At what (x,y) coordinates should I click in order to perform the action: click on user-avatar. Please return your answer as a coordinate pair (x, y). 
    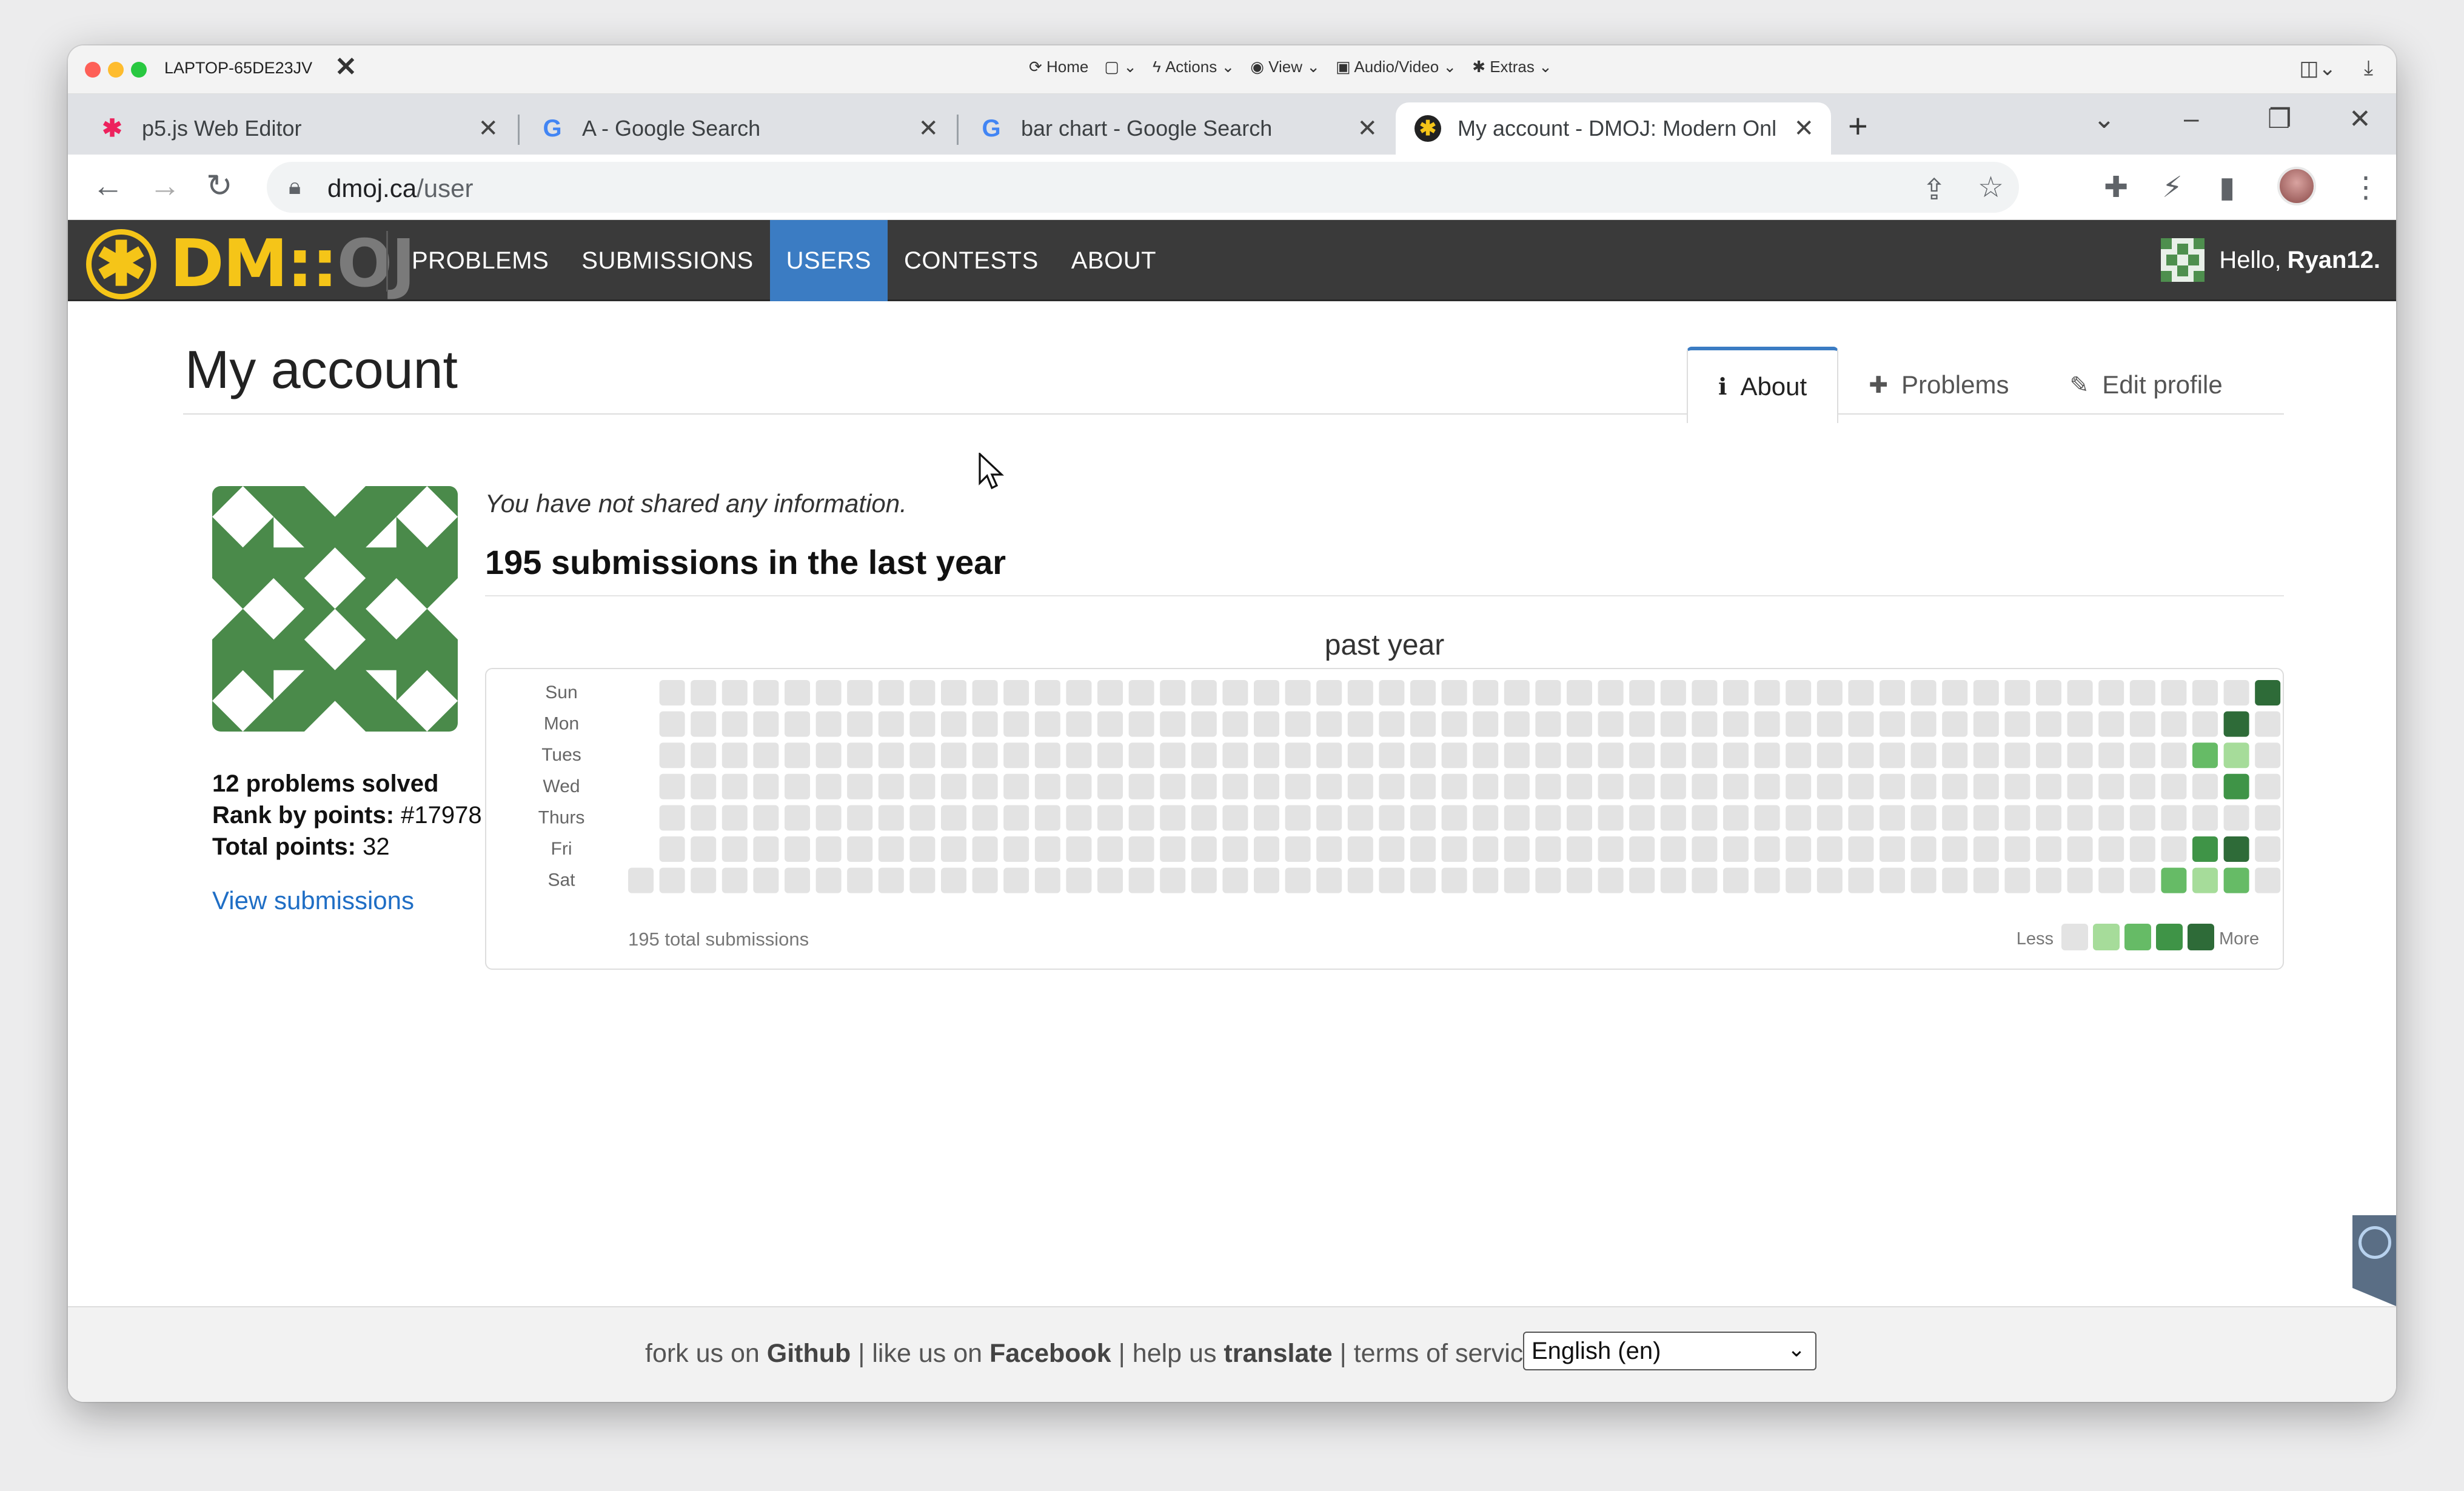
    Looking at the image, I should click on (2183, 260).